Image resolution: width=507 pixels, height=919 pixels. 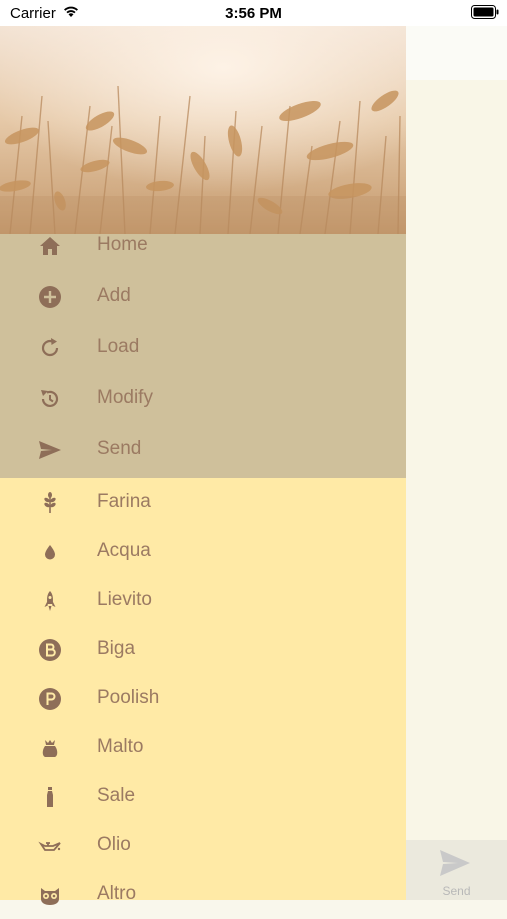 I want to click on menu-item-lievito: Lievito, so click(x=203, y=601).